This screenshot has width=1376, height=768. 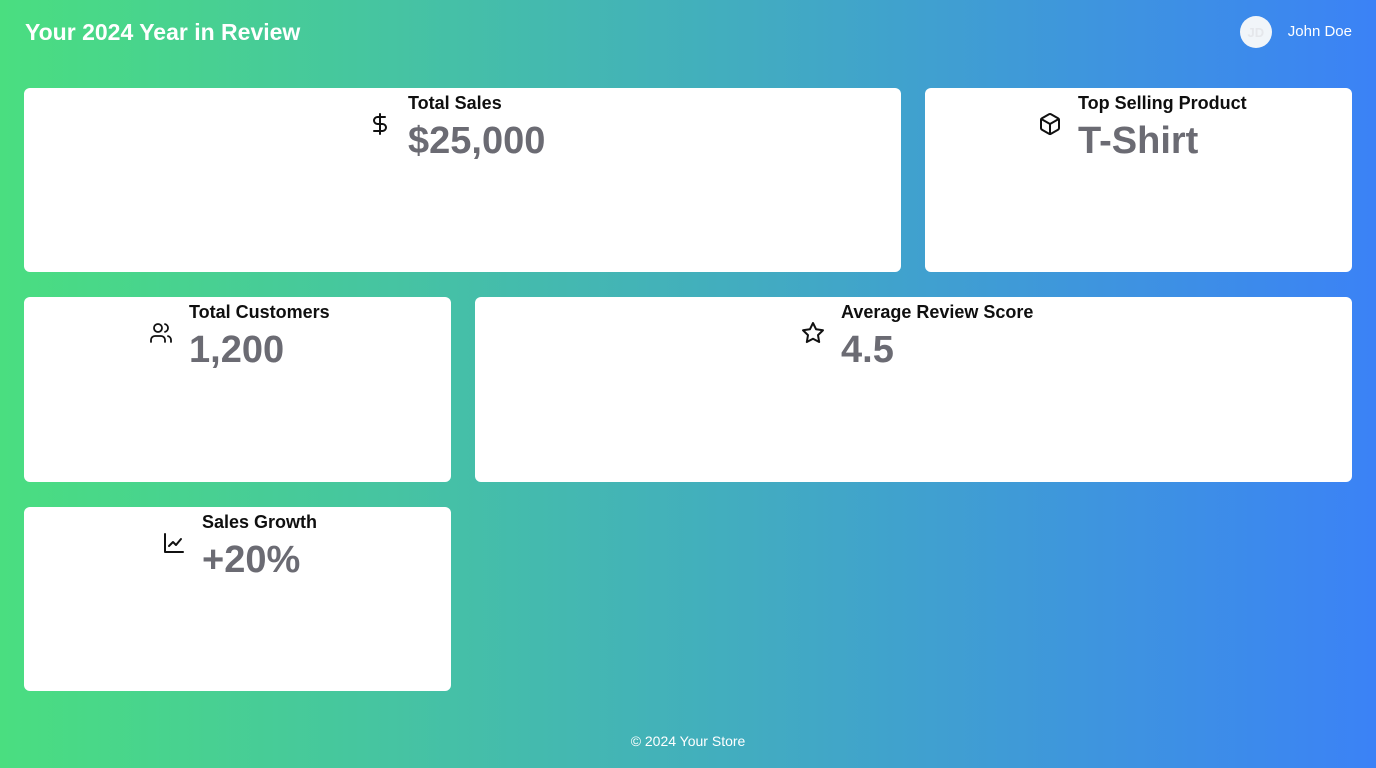 I want to click on sales-growth-card: Sales Growth +20%, so click(x=237, y=599).